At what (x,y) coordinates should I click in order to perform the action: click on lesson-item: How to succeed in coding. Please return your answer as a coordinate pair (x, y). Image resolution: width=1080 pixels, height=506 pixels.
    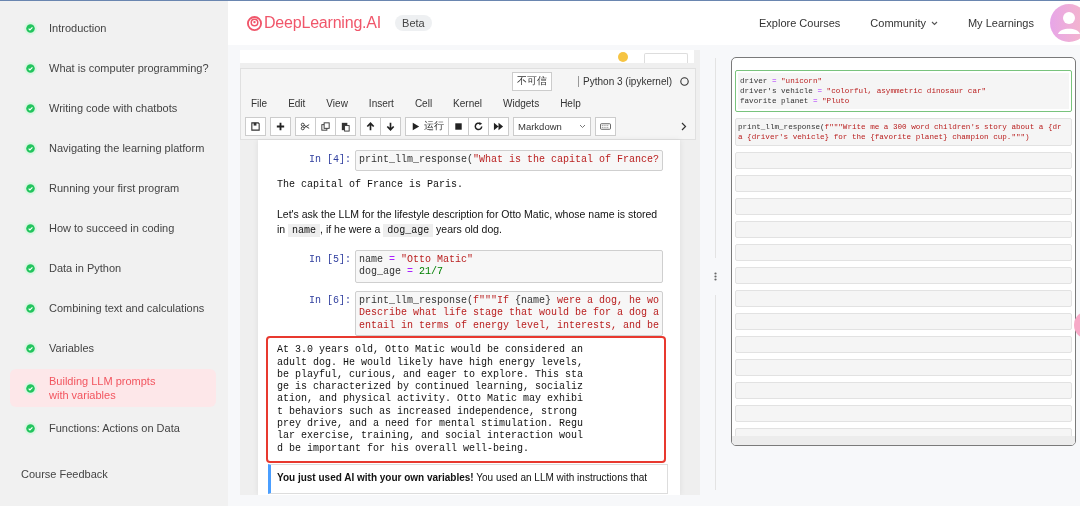
    Looking at the image, I should click on (113, 228).